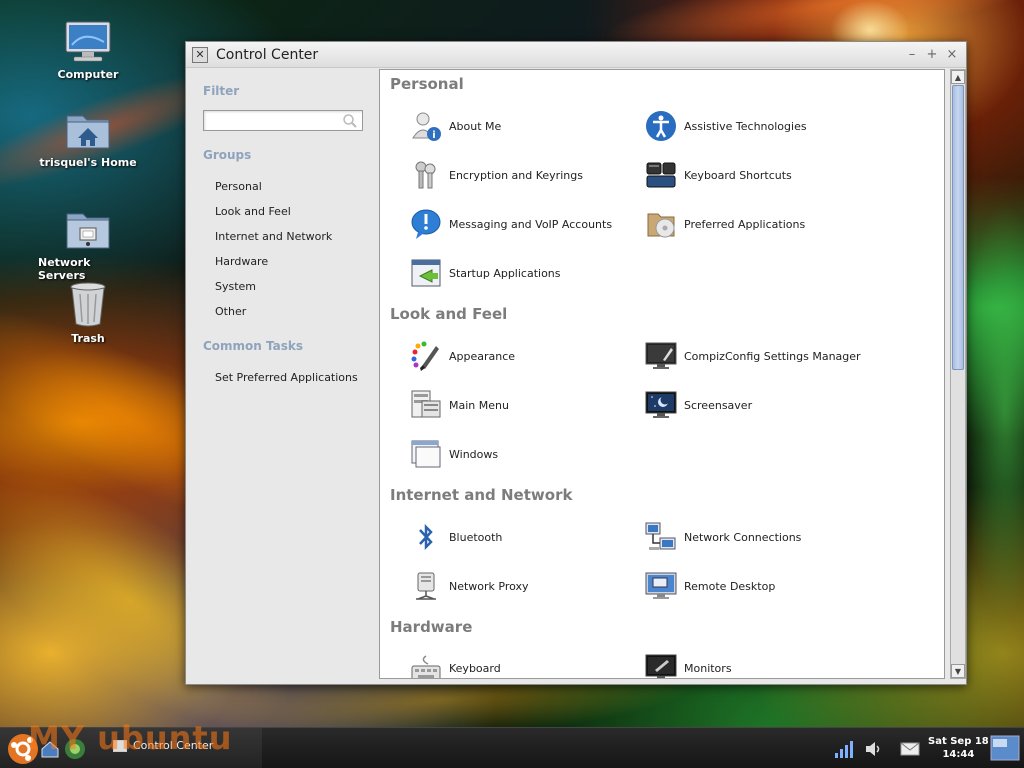  I want to click on windows-icon, so click(426, 454).